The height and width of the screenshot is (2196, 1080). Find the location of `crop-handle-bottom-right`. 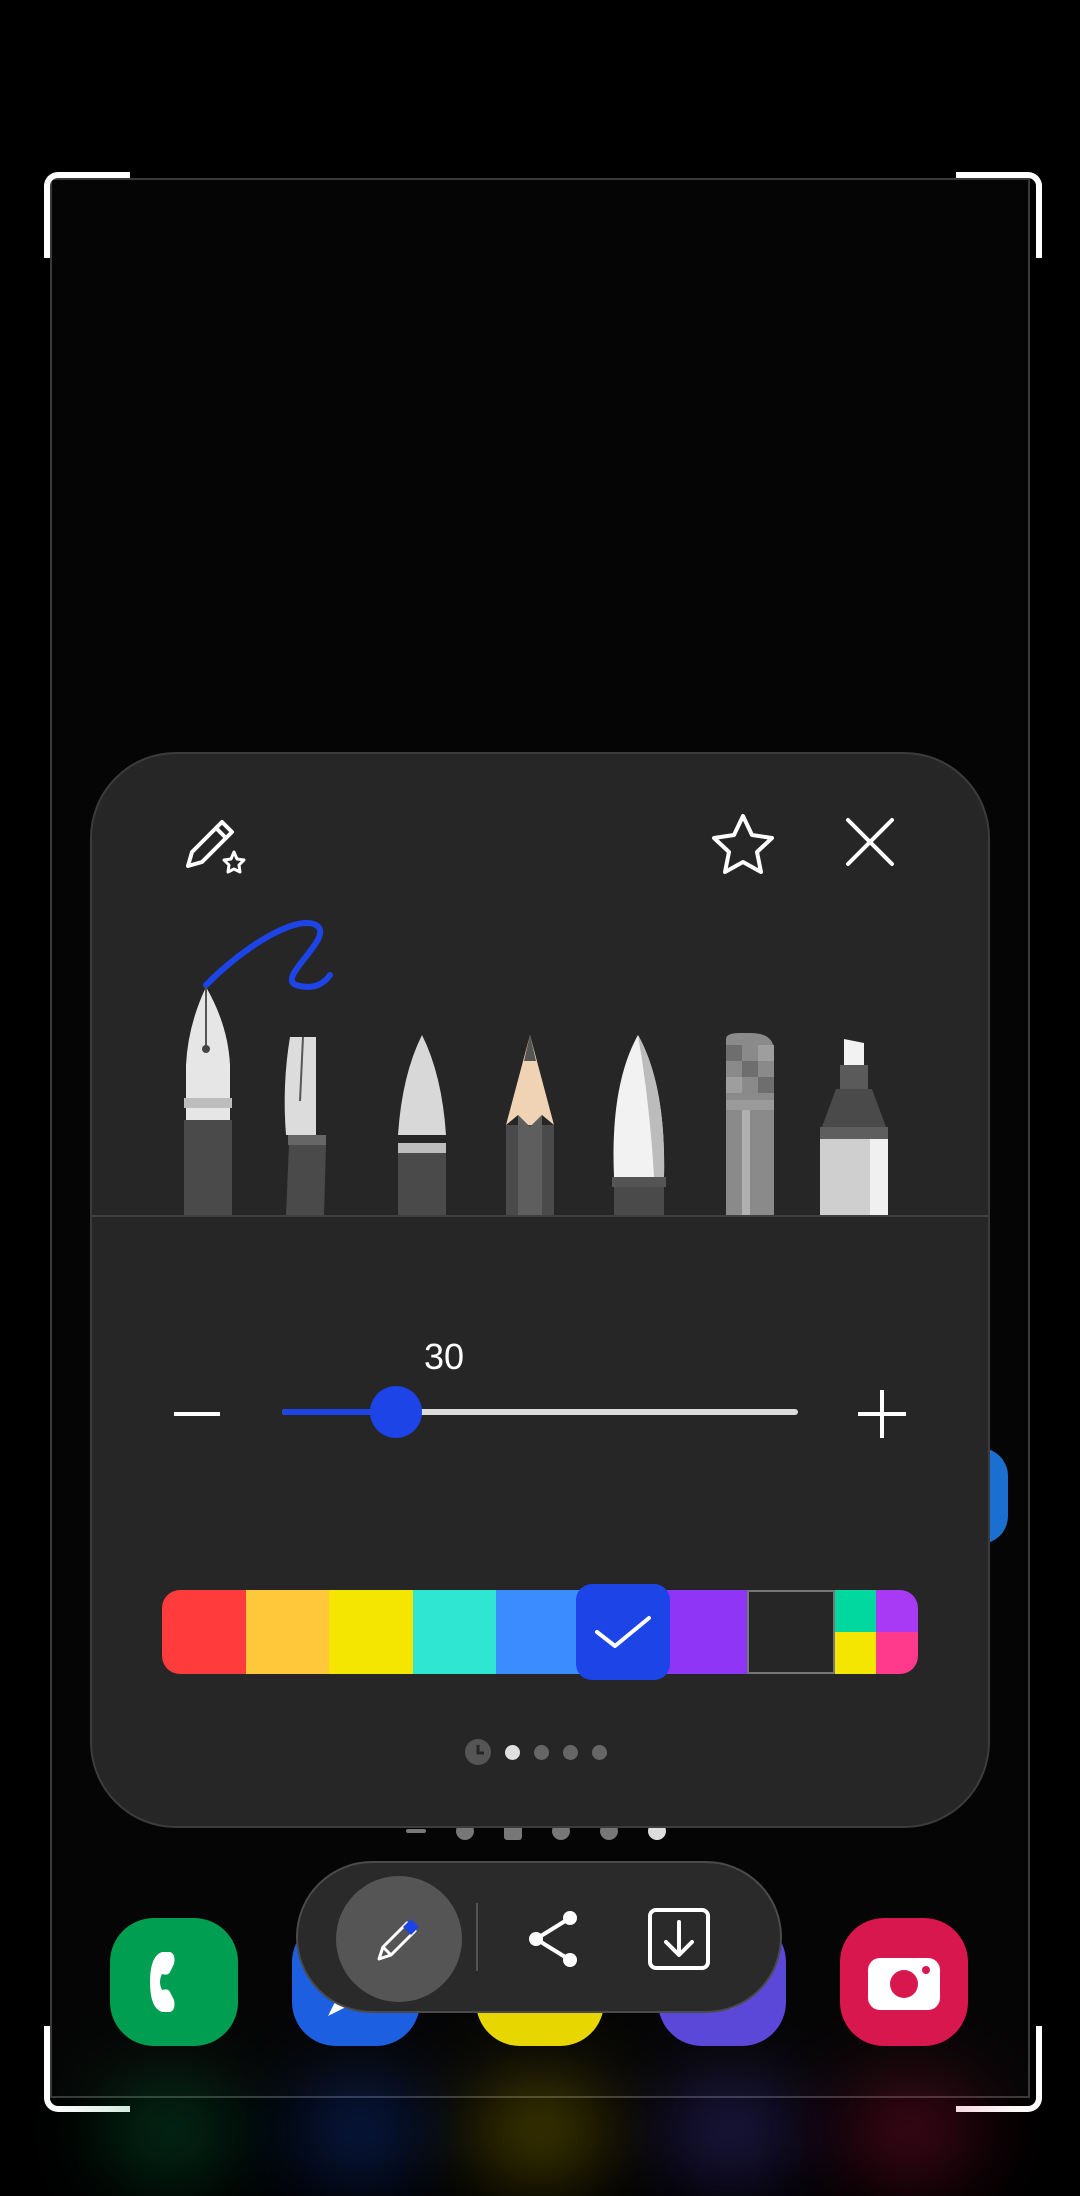

crop-handle-bottom-right is located at coordinates (999, 2069).